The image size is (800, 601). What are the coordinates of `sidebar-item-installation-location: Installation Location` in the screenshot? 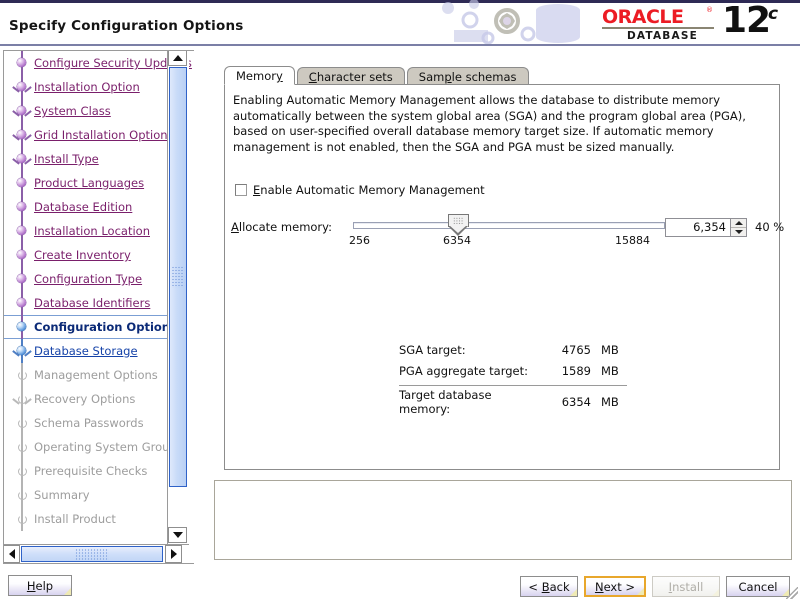 It's located at (87, 231).